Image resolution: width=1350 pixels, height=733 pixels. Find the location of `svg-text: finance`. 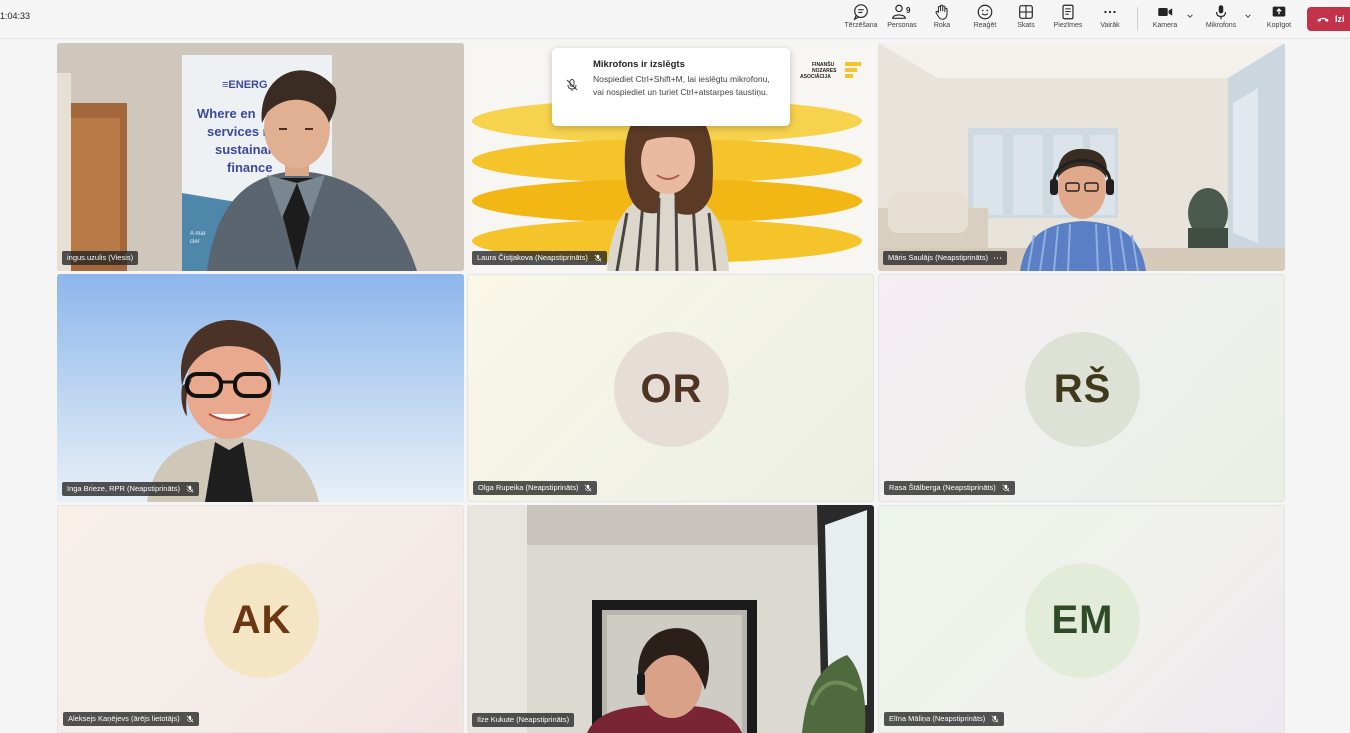

svg-text: finance is located at coordinates (250, 167).